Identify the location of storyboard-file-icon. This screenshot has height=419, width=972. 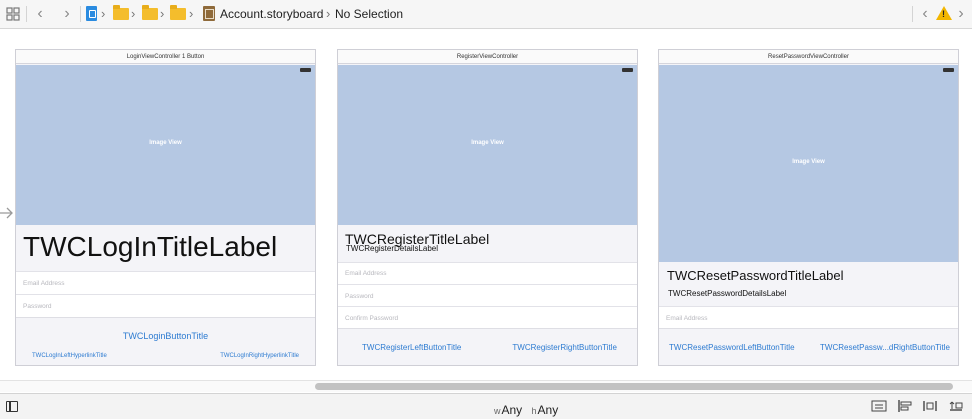
(209, 13).